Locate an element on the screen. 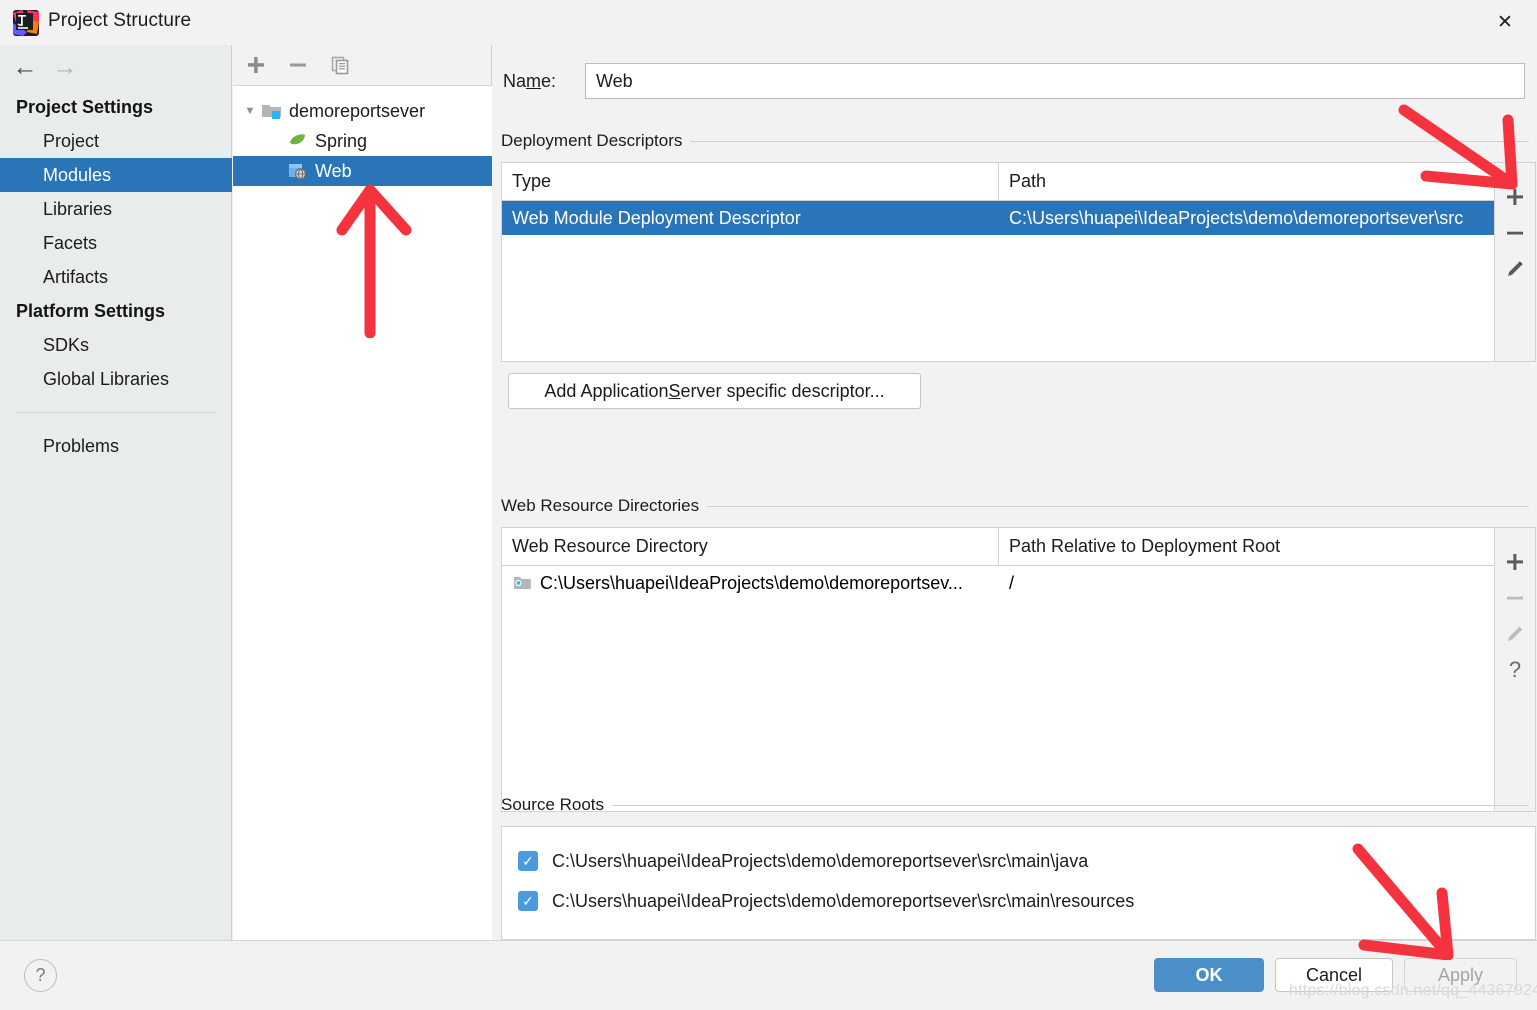 Image resolution: width=1537 pixels, height=1010 pixels. module-name-row: Name: is located at coordinates (1014, 81).